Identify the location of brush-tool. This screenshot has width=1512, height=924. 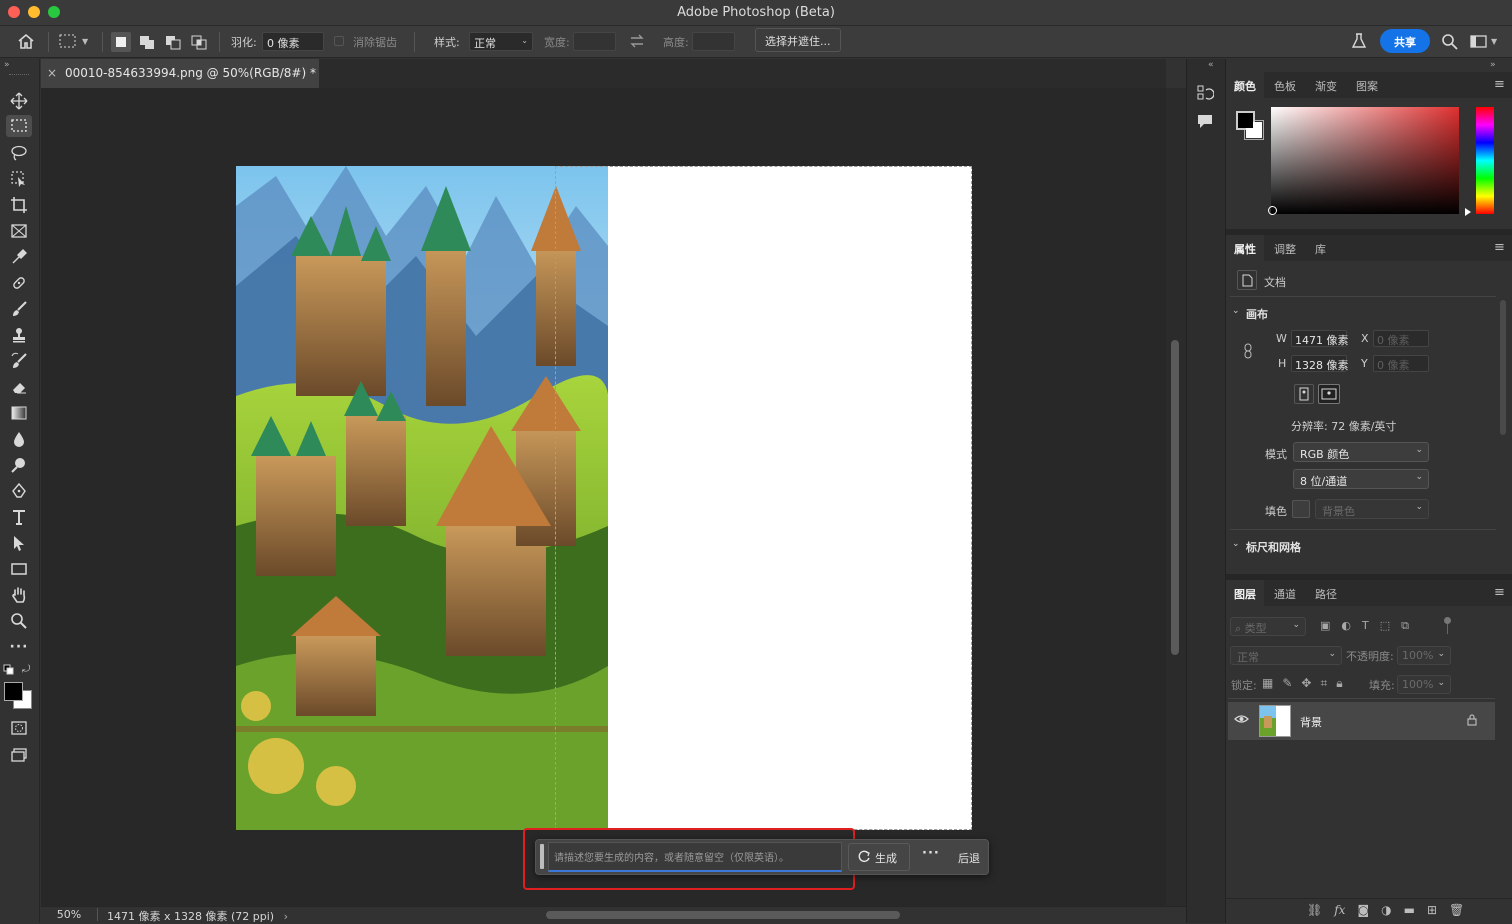
(19, 309).